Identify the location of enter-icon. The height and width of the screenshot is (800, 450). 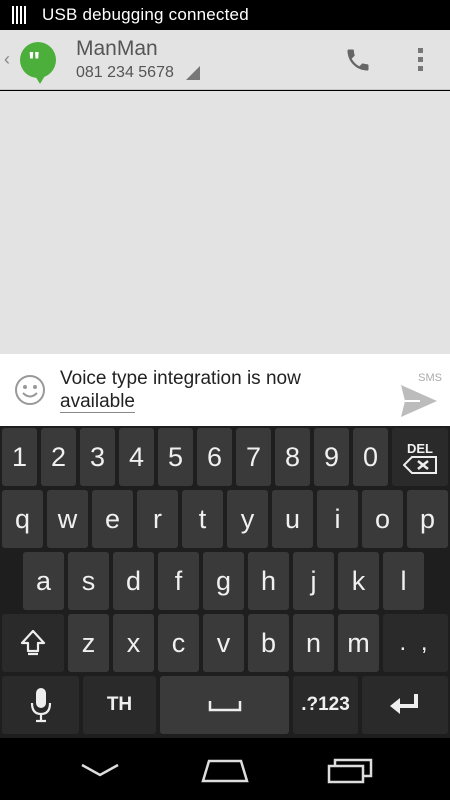
(404, 704).